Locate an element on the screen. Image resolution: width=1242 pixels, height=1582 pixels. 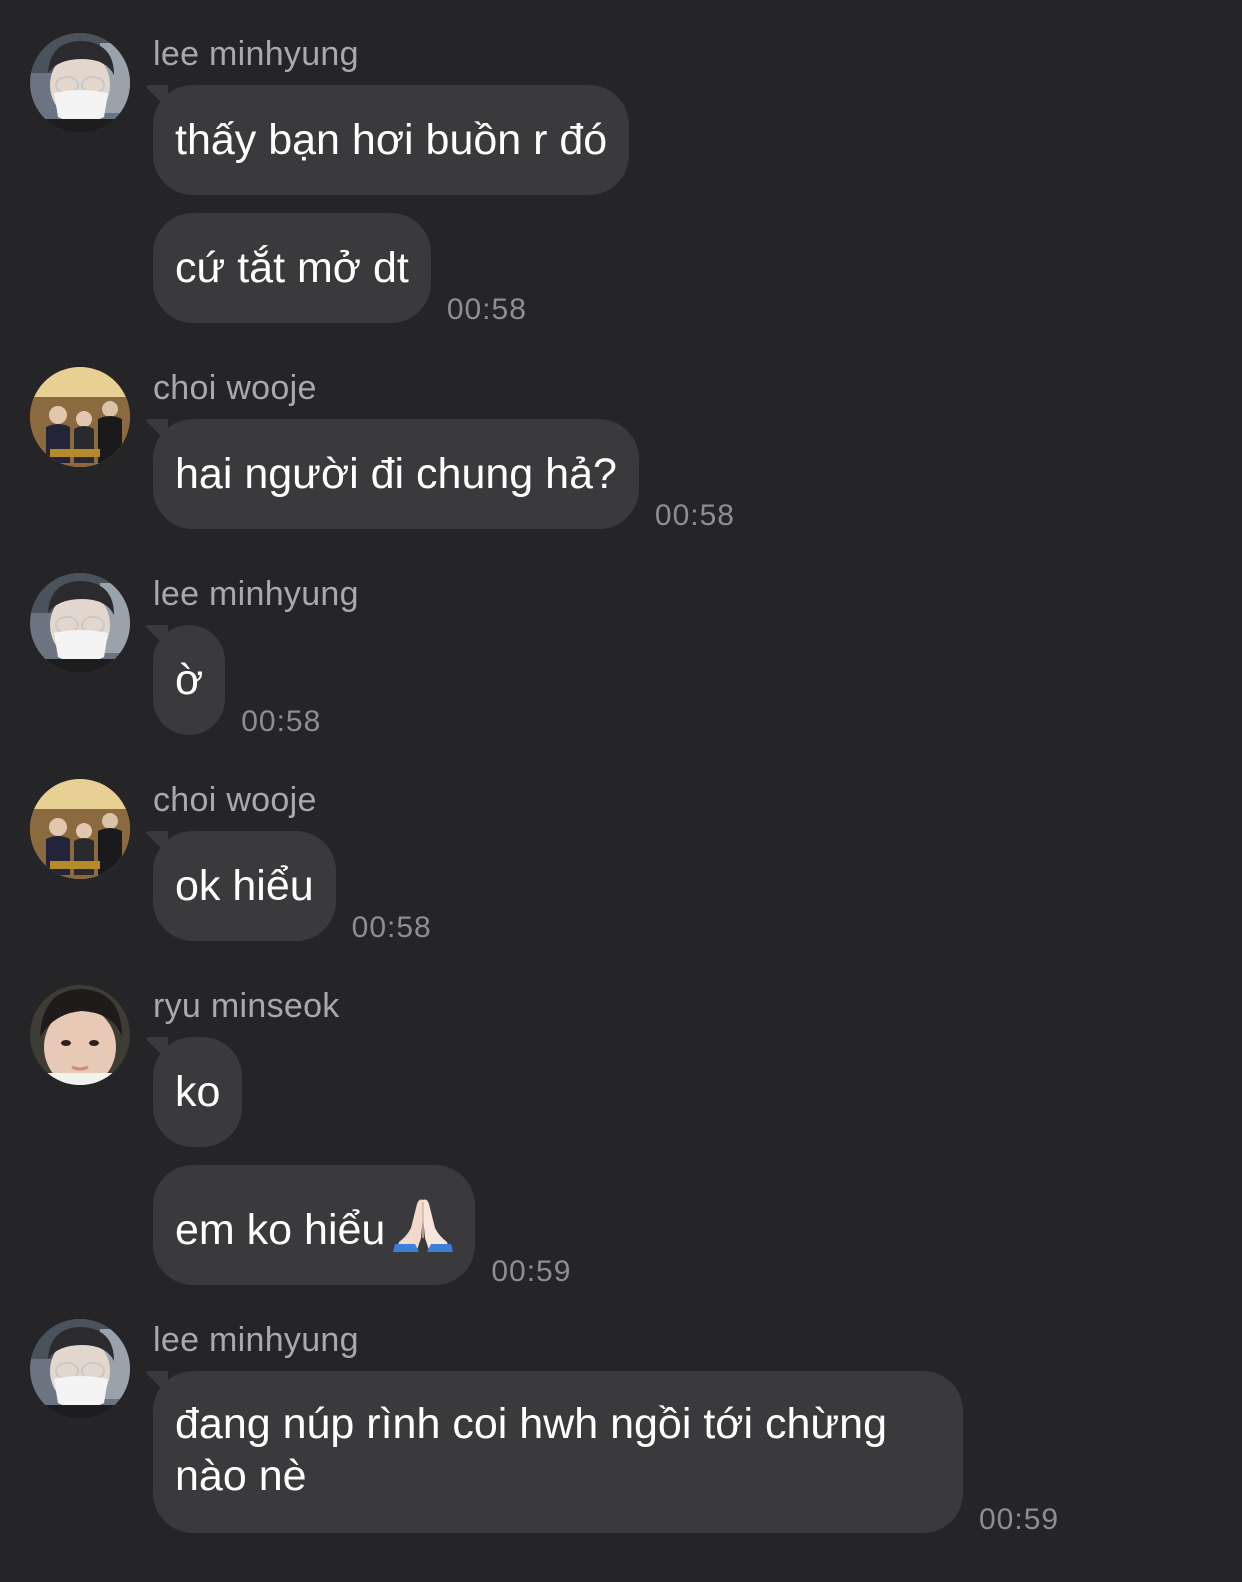
message-row: thấy bạn hơi buồn r đó is located at coordinates (391, 140).